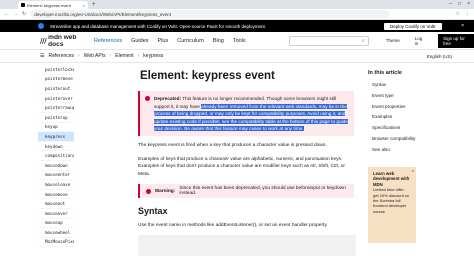 The image size is (474, 266). What do you see at coordinates (56, 156) in the screenshot?
I see `sidebar-item: compositionupdate` at bounding box center [56, 156].